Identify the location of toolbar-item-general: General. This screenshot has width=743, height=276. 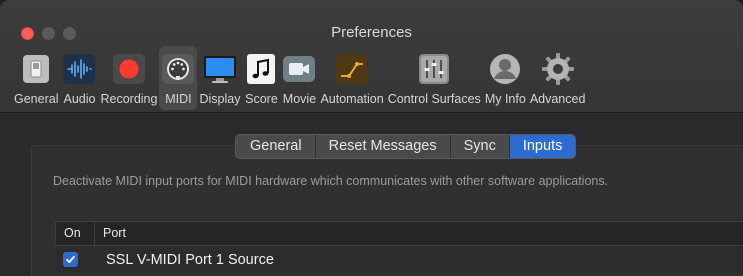
(36, 78).